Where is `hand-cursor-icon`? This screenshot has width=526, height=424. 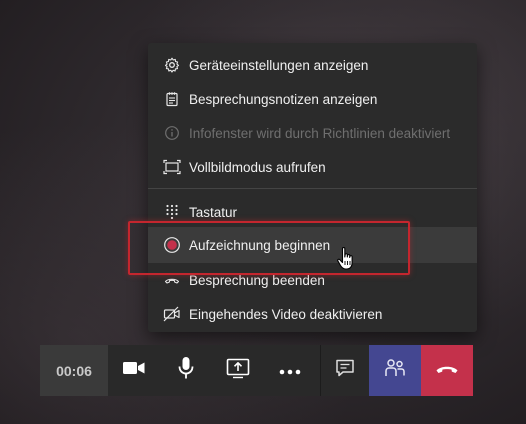
hand-cursor-icon is located at coordinates (347, 259).